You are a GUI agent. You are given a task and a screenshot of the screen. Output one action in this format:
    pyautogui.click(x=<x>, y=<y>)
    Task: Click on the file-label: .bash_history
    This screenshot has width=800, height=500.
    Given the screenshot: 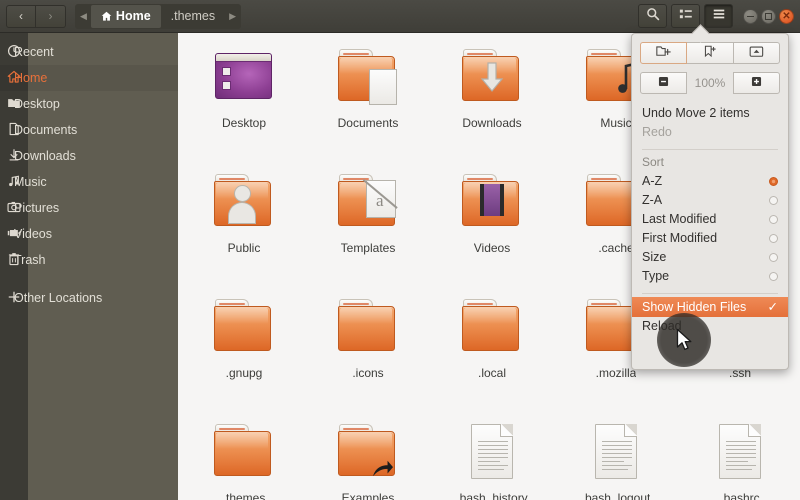 What is the action you would take?
    pyautogui.click(x=492, y=495)
    